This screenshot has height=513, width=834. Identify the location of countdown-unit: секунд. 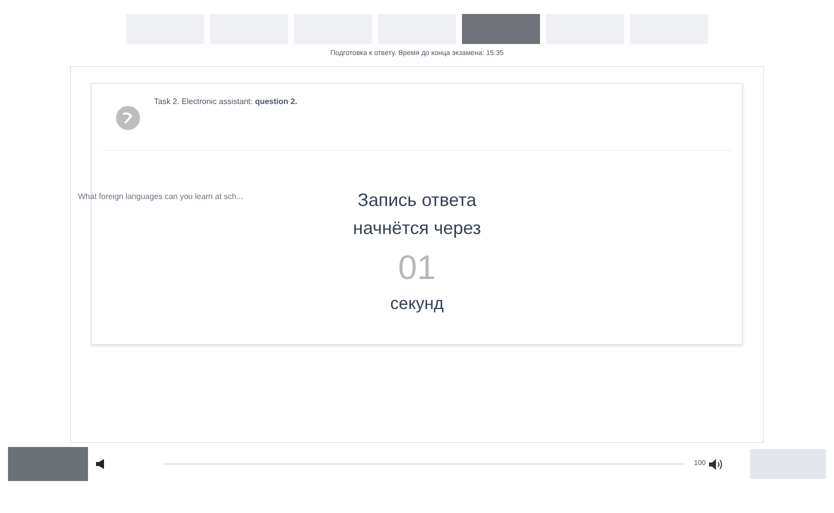
(417, 303).